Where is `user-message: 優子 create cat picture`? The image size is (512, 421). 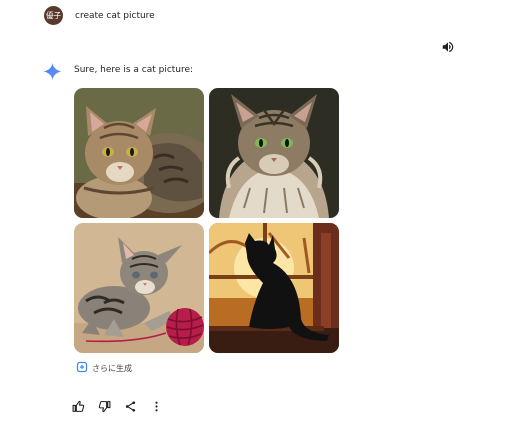 user-message: 優子 create cat picture is located at coordinates (99, 15).